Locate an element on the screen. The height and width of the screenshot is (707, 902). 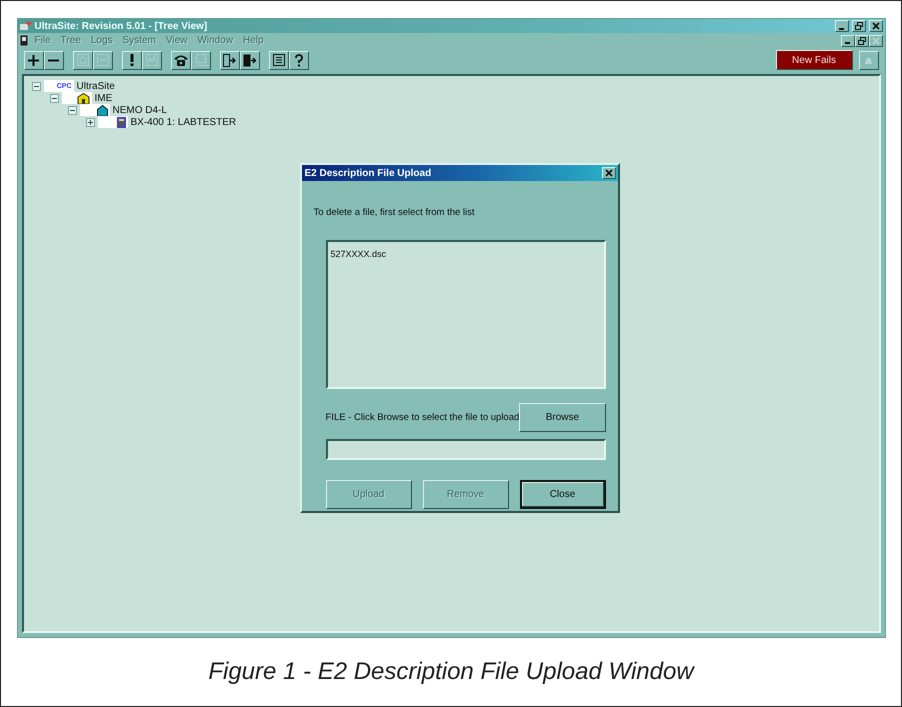
question-icon is located at coordinates (298, 60).